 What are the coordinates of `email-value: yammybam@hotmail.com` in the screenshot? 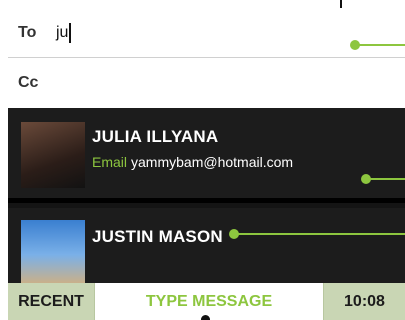 It's located at (212, 162).